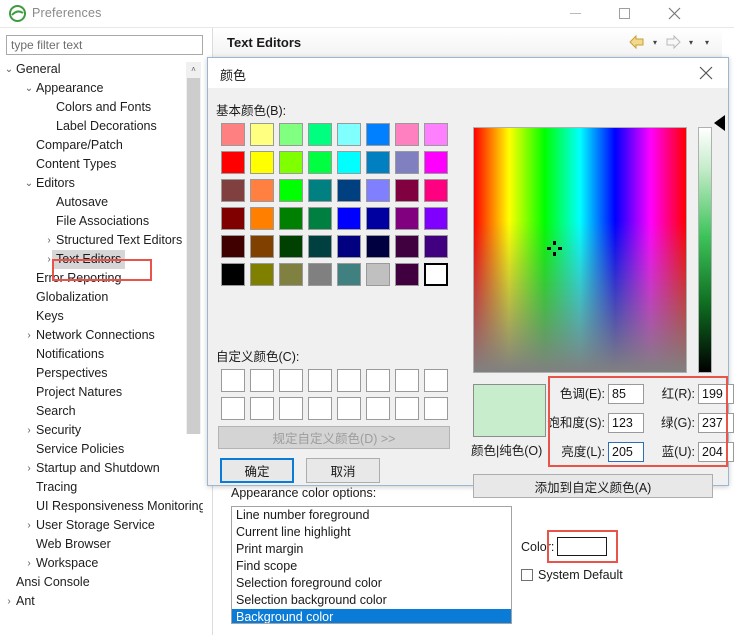 This screenshot has height=635, width=734. Describe the element at coordinates (674, 13) in the screenshot. I see `close-button` at that location.